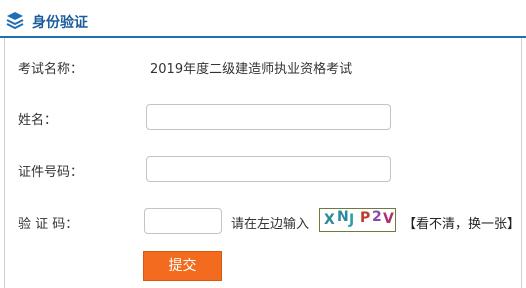  What do you see at coordinates (48, 224) in the screenshot?
I see `captcha-label: 验 证 码：` at bounding box center [48, 224].